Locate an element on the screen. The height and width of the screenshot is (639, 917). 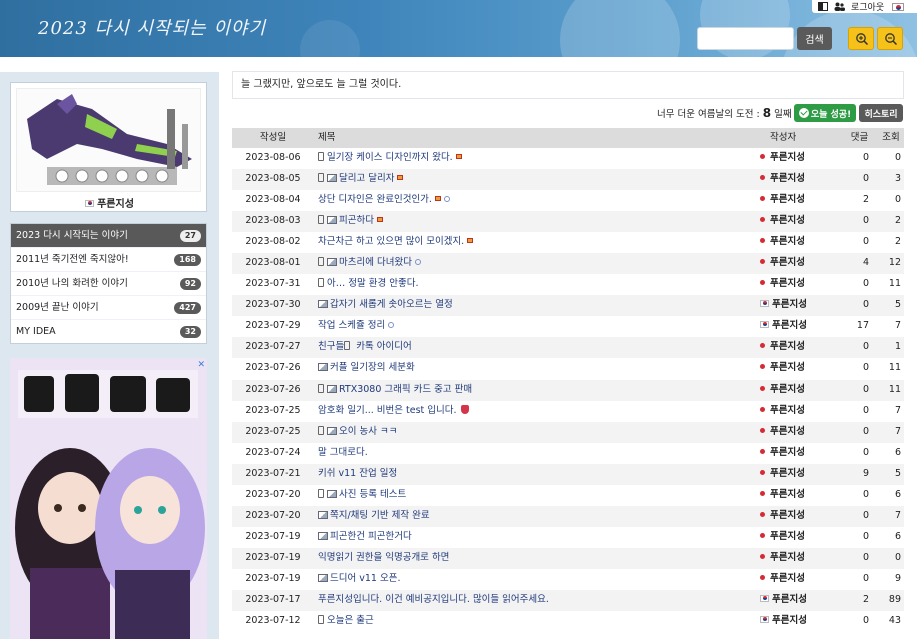
korea-flag-icon is located at coordinates (898, 6).